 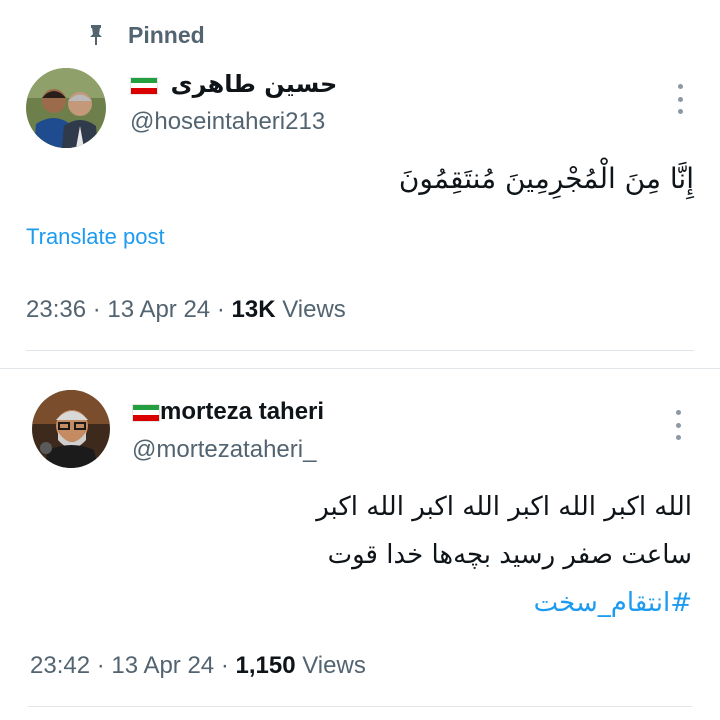 I want to click on tweet2-line-1: الله اکبر الله اکبر الله اکبر الله اکبر, so click(x=504, y=507).